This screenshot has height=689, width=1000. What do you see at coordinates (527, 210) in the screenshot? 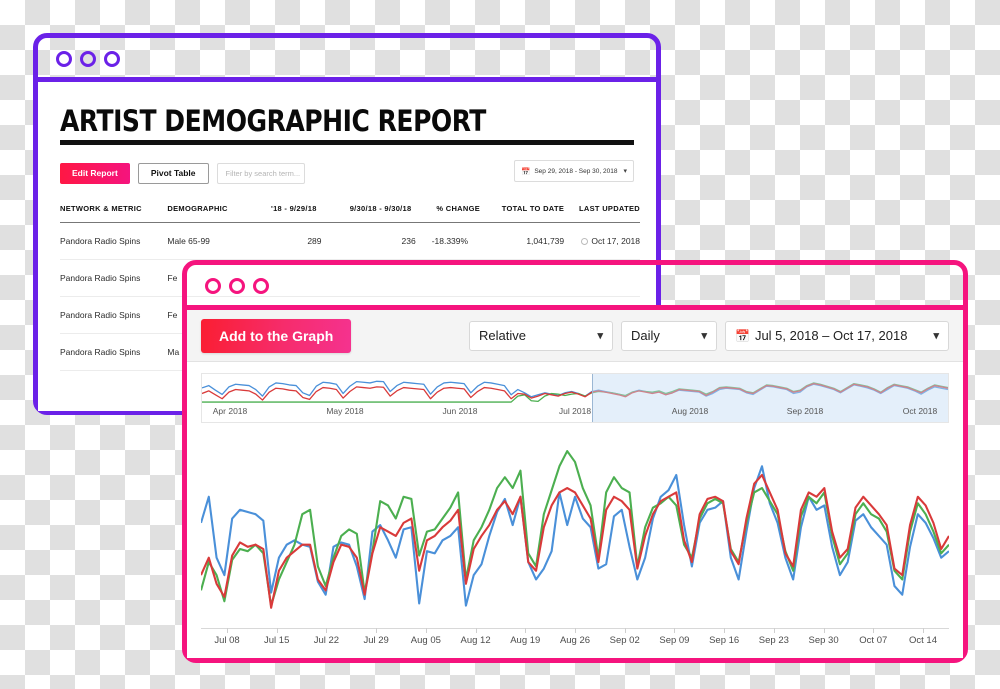
I see `column-header-total-to-date: TOTAL TO DATE` at bounding box center [527, 210].